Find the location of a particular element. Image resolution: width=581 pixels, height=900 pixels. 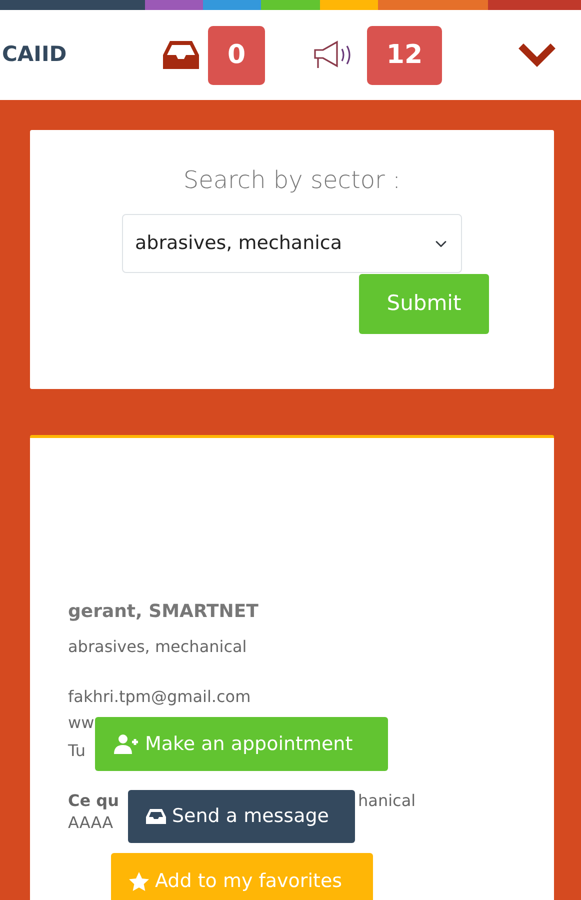

answer-text: AAAA is located at coordinates (91, 822).